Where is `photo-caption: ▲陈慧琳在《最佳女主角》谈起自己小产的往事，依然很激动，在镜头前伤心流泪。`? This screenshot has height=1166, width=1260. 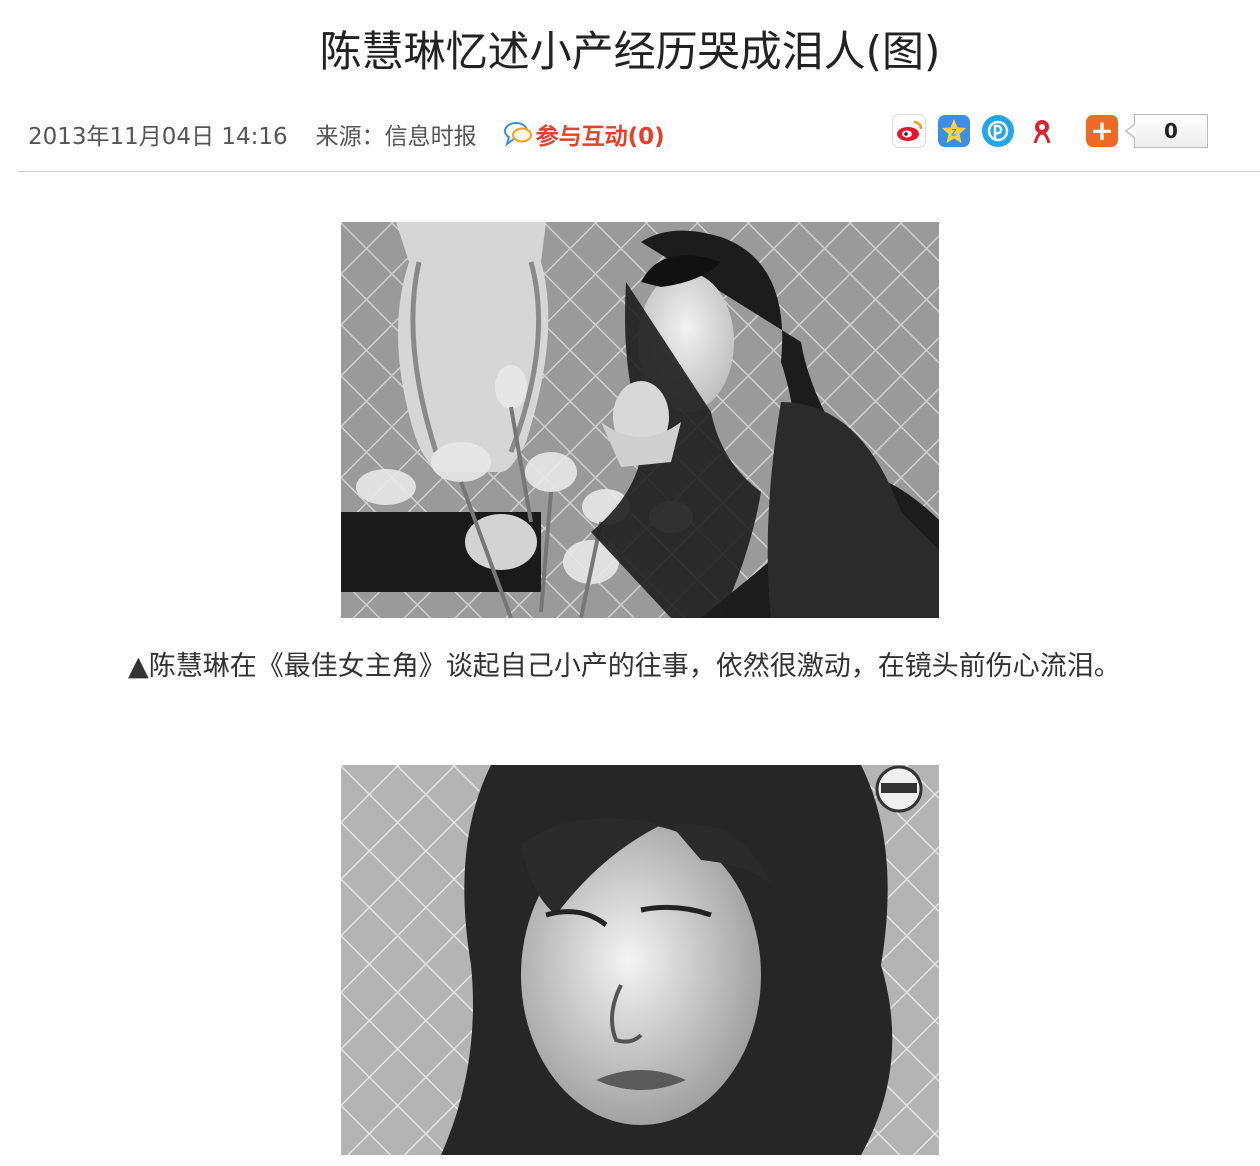 photo-caption: ▲陈慧琳在《最佳女主角》谈起自己小产的往事，依然很激动，在镜头前伤心流泪。 is located at coordinates (624, 666).